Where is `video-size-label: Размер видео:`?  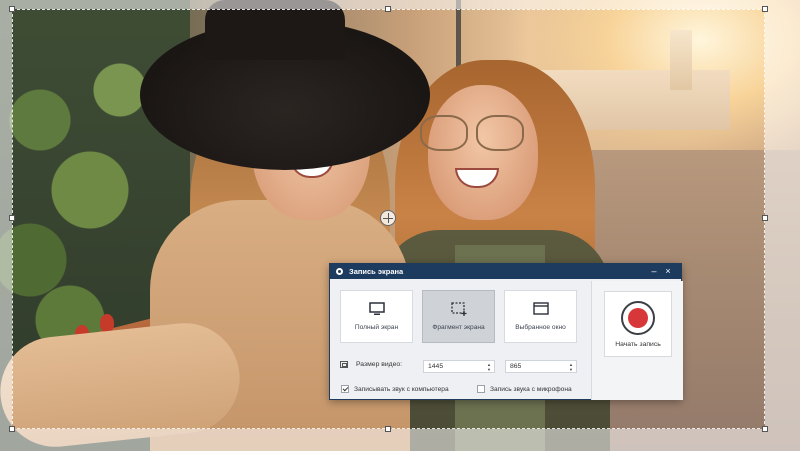
video-size-label: Размер видео: is located at coordinates (379, 364).